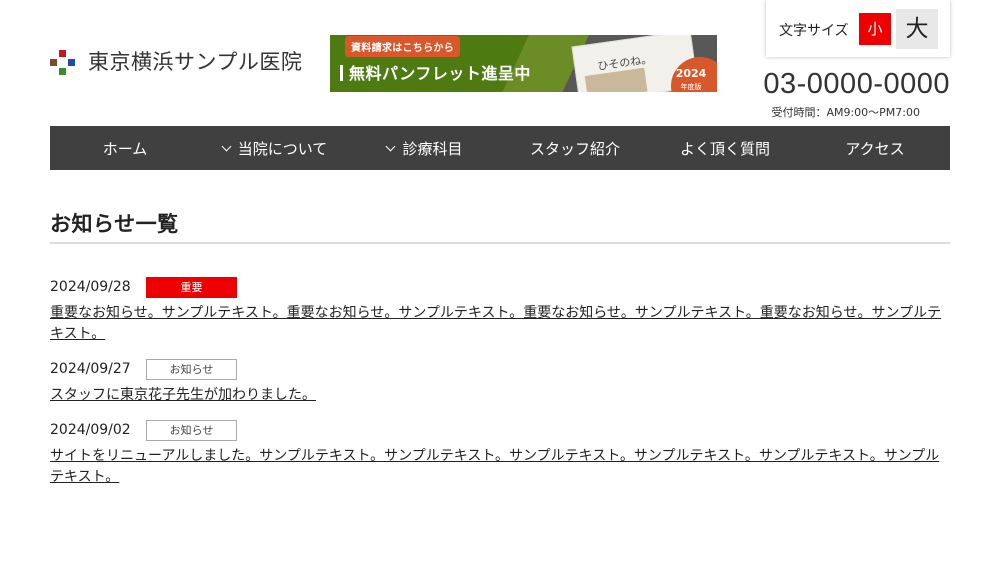  I want to click on nav-item-label: ホーム, so click(125, 148).